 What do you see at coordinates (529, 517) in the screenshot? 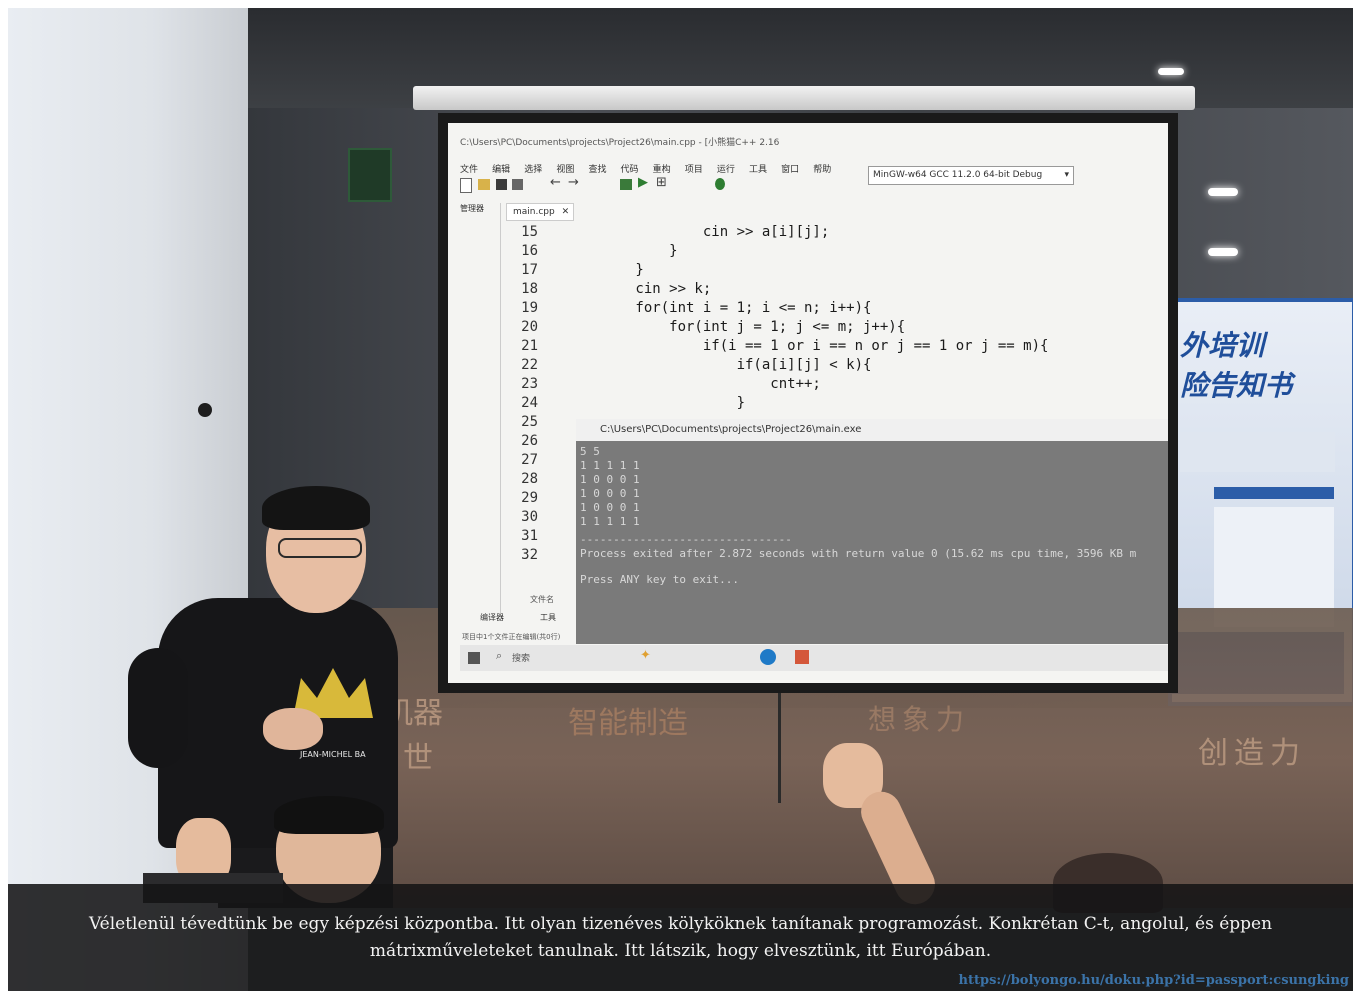
I see `line-number: 30` at bounding box center [529, 517].